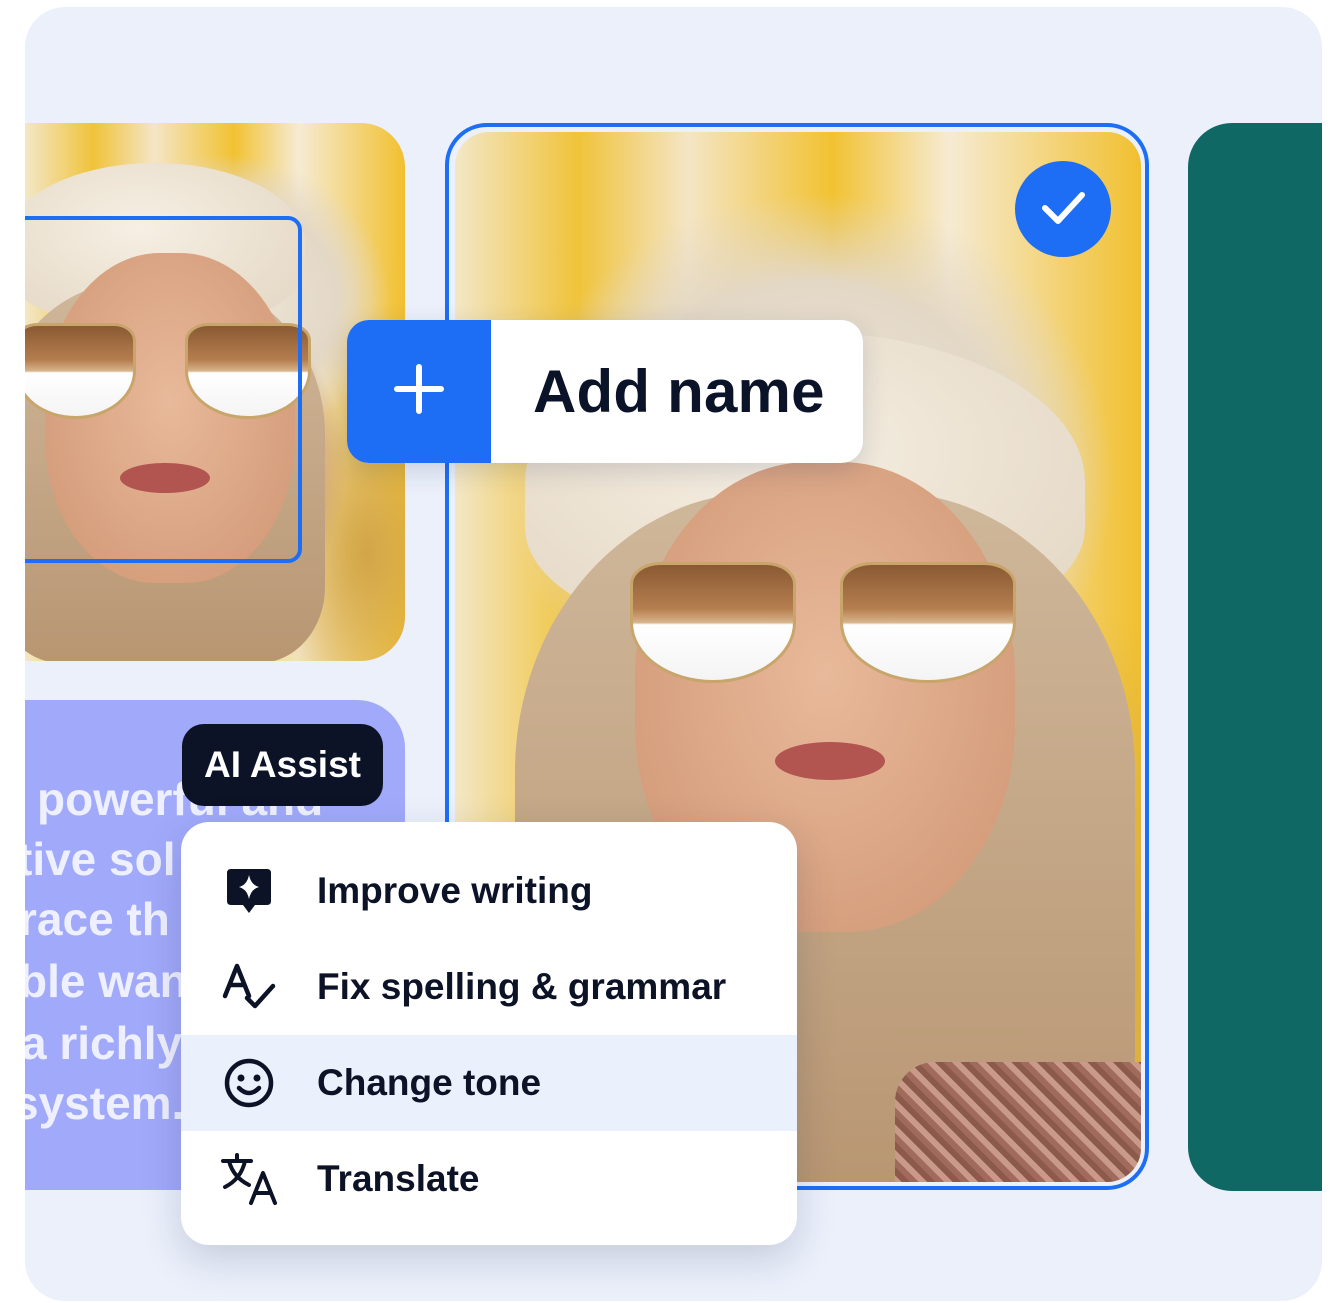 This screenshot has width=1339, height=1303. I want to click on plus-icon, so click(419, 391).